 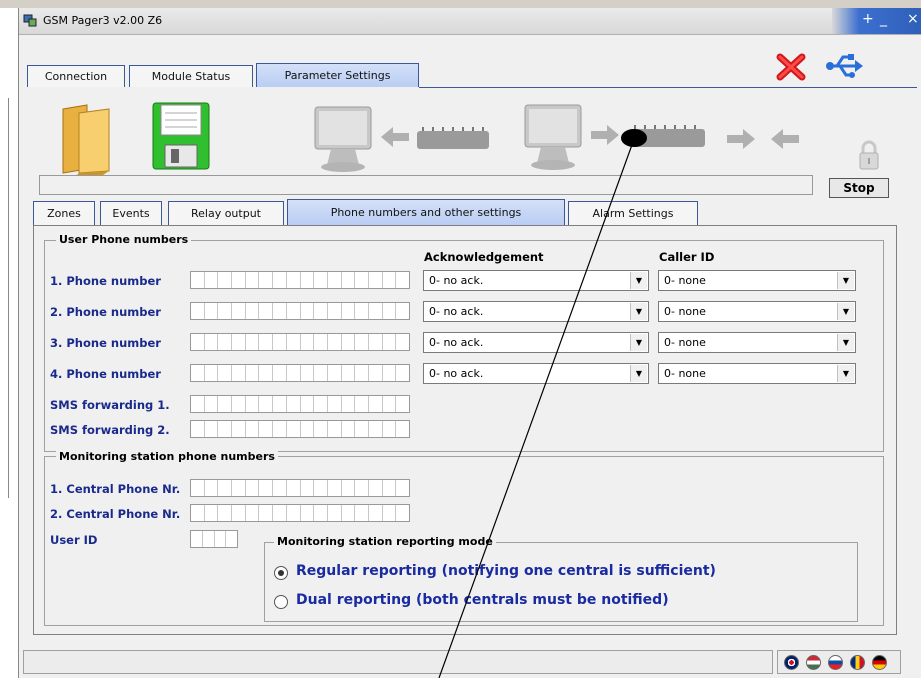 I want to click on annotation-marker, so click(x=634, y=138).